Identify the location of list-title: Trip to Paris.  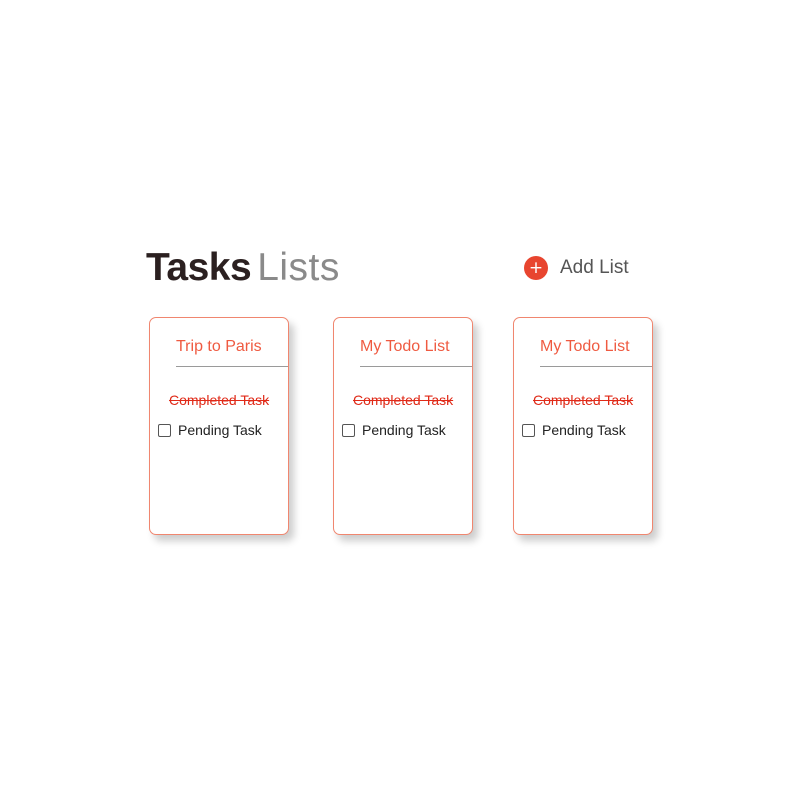
(219, 347).